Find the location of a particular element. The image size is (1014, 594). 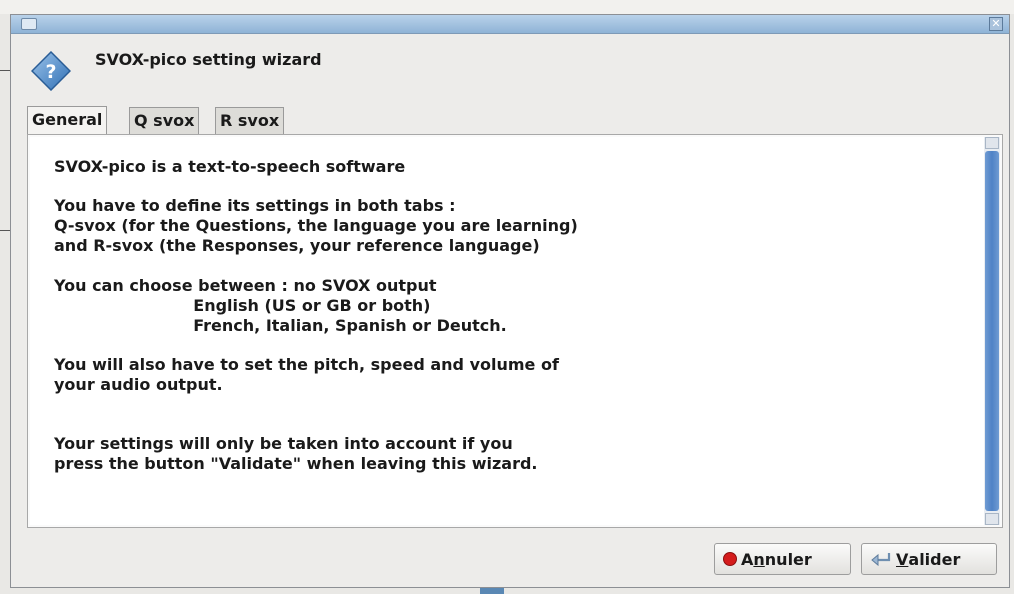

cancel-button: An nuler is located at coordinates (782, 559).